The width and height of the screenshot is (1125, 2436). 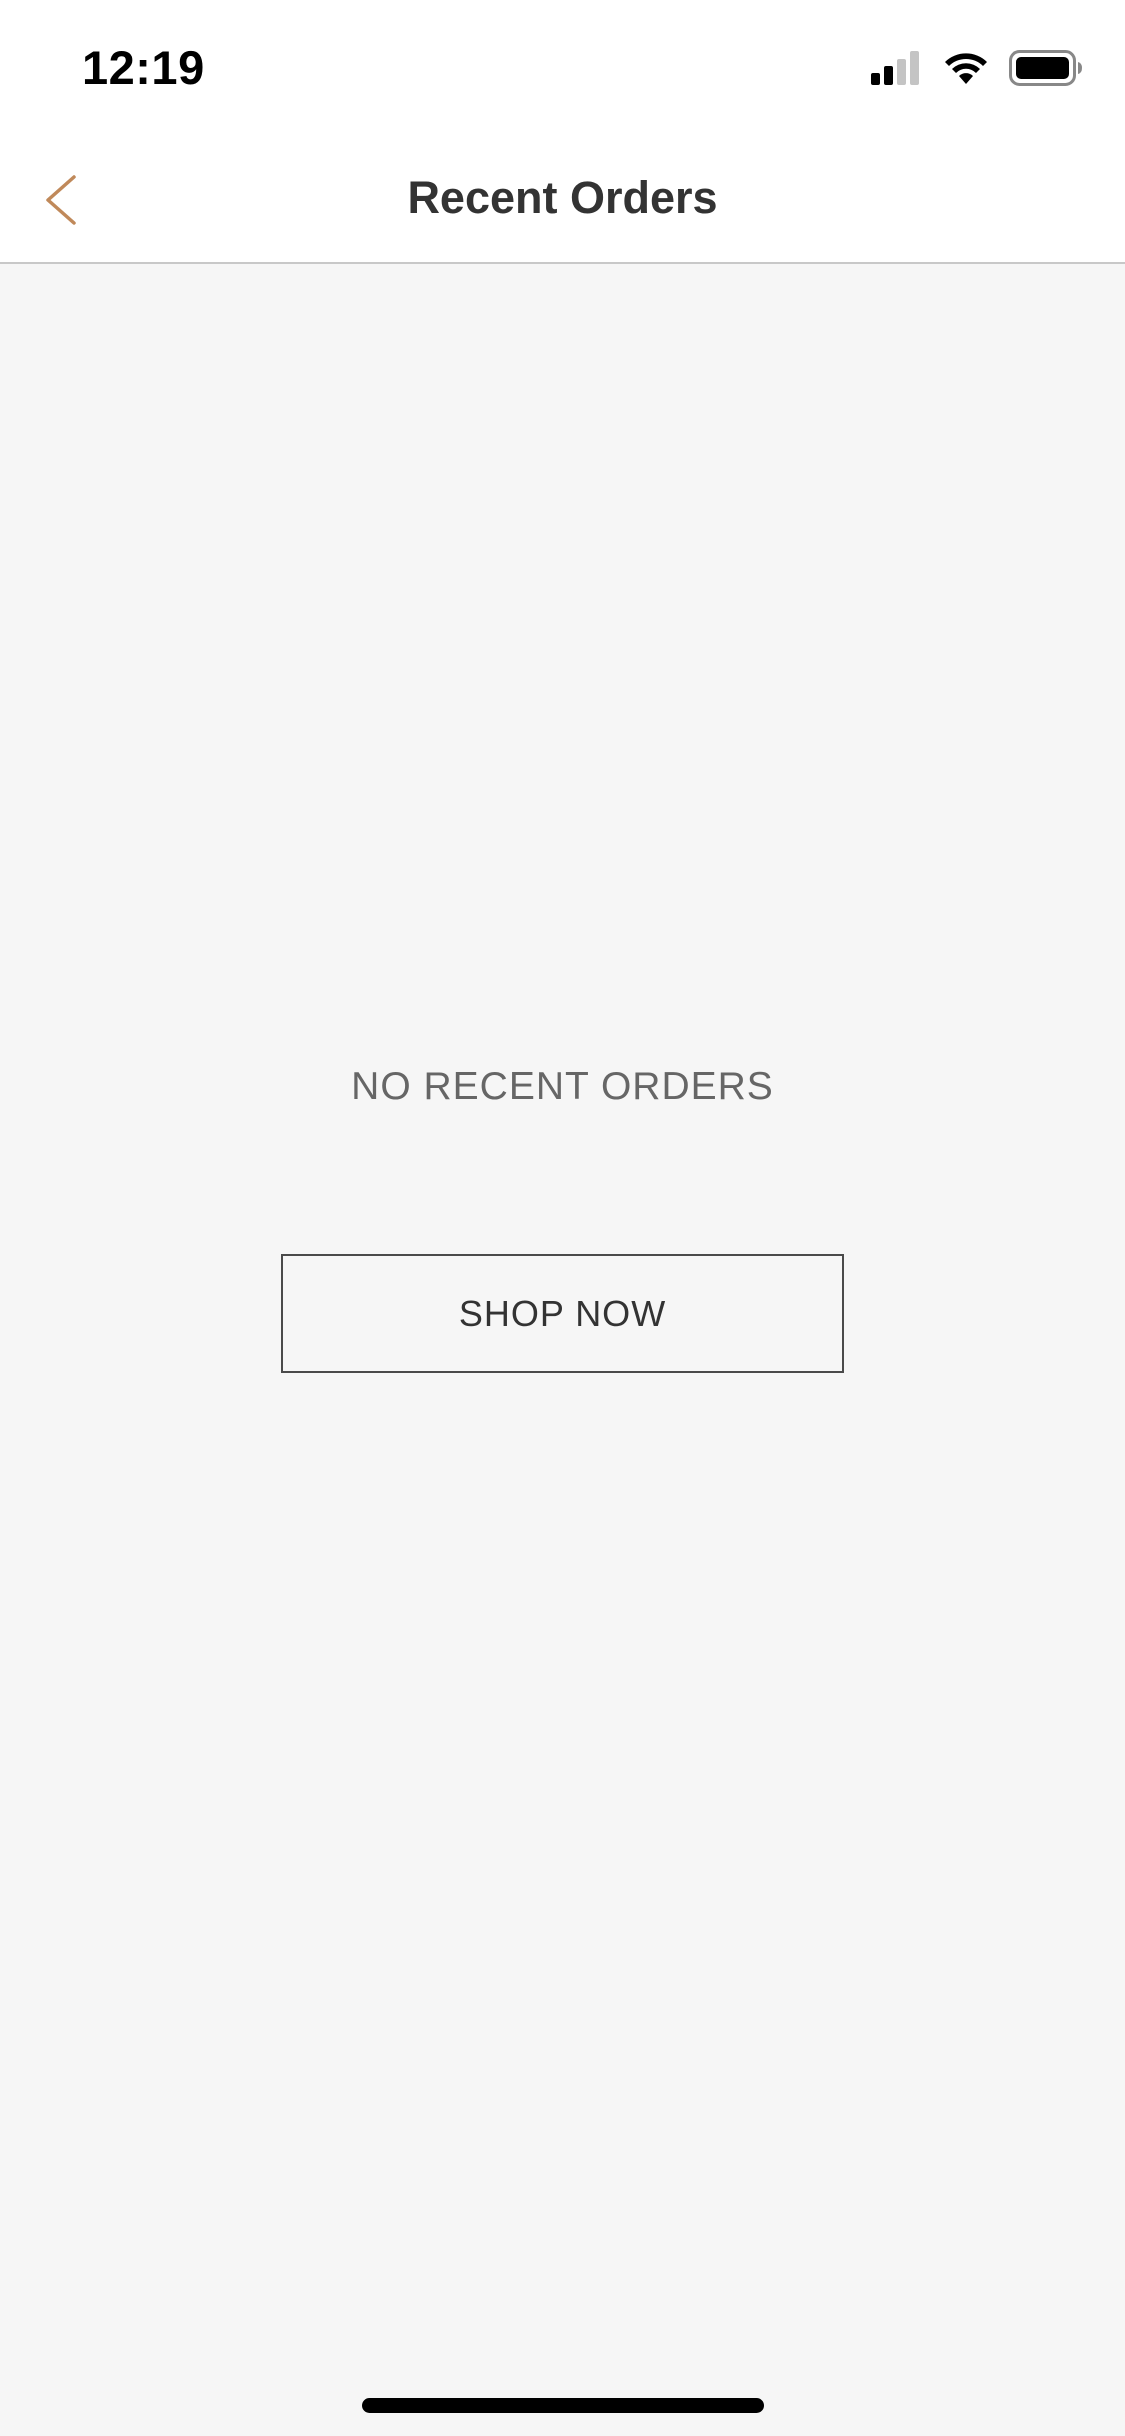 What do you see at coordinates (562, 1086) in the screenshot?
I see `empty-state-message: NO RECENT ORDERS` at bounding box center [562, 1086].